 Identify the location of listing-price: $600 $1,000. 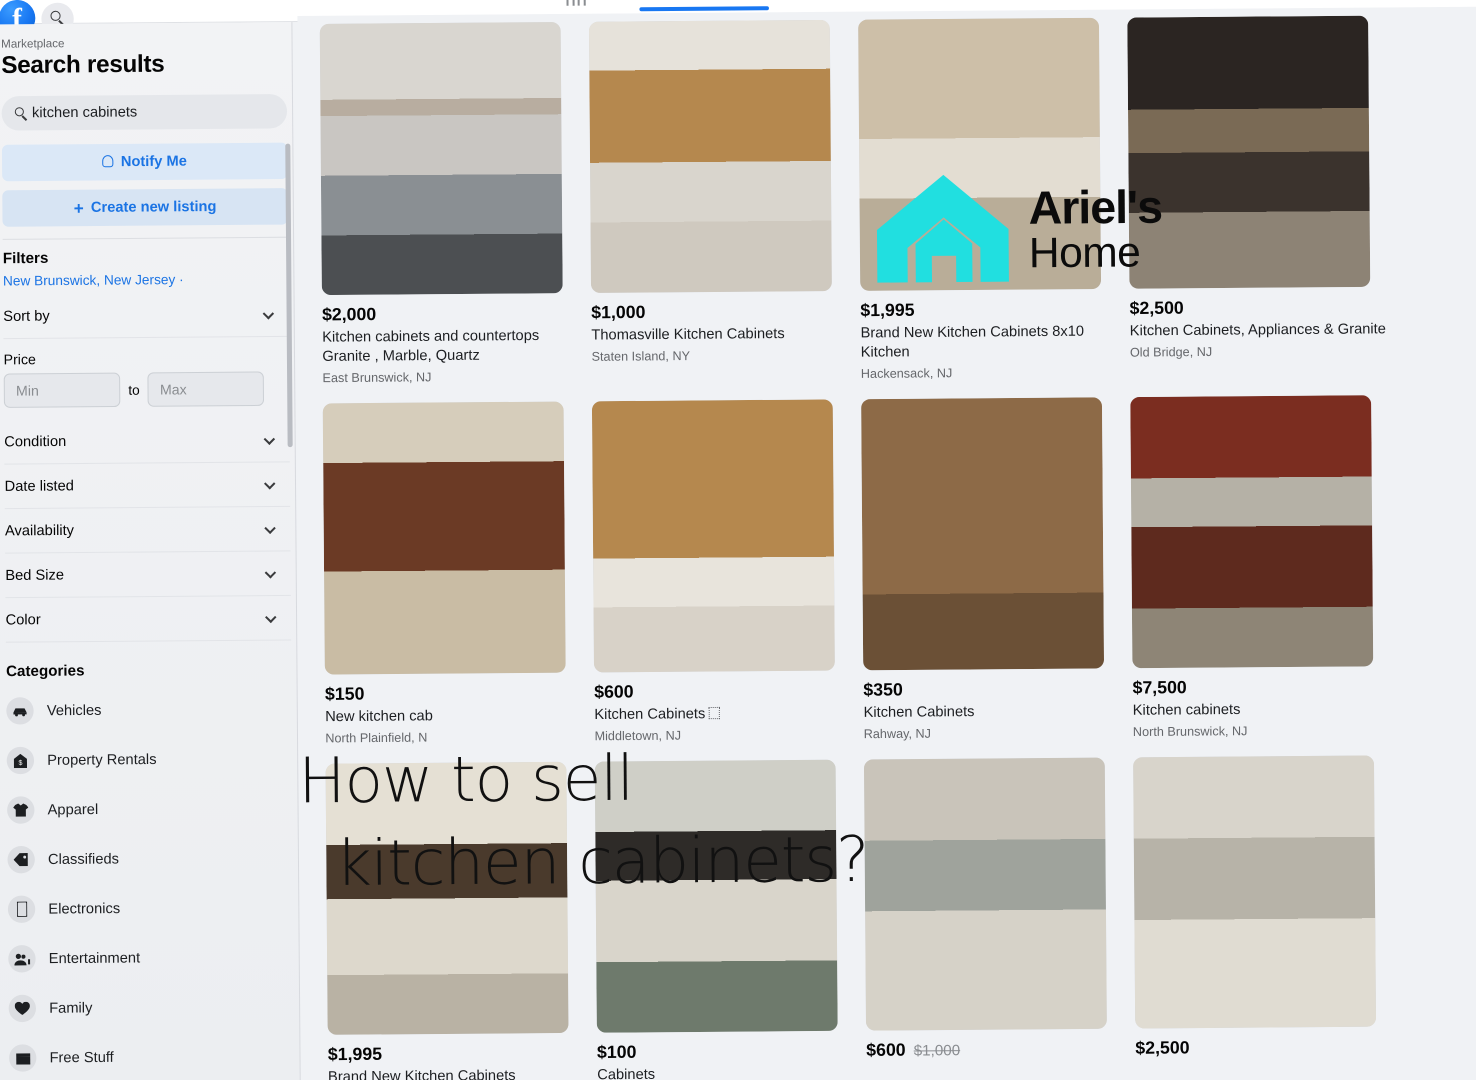
(996, 1049).